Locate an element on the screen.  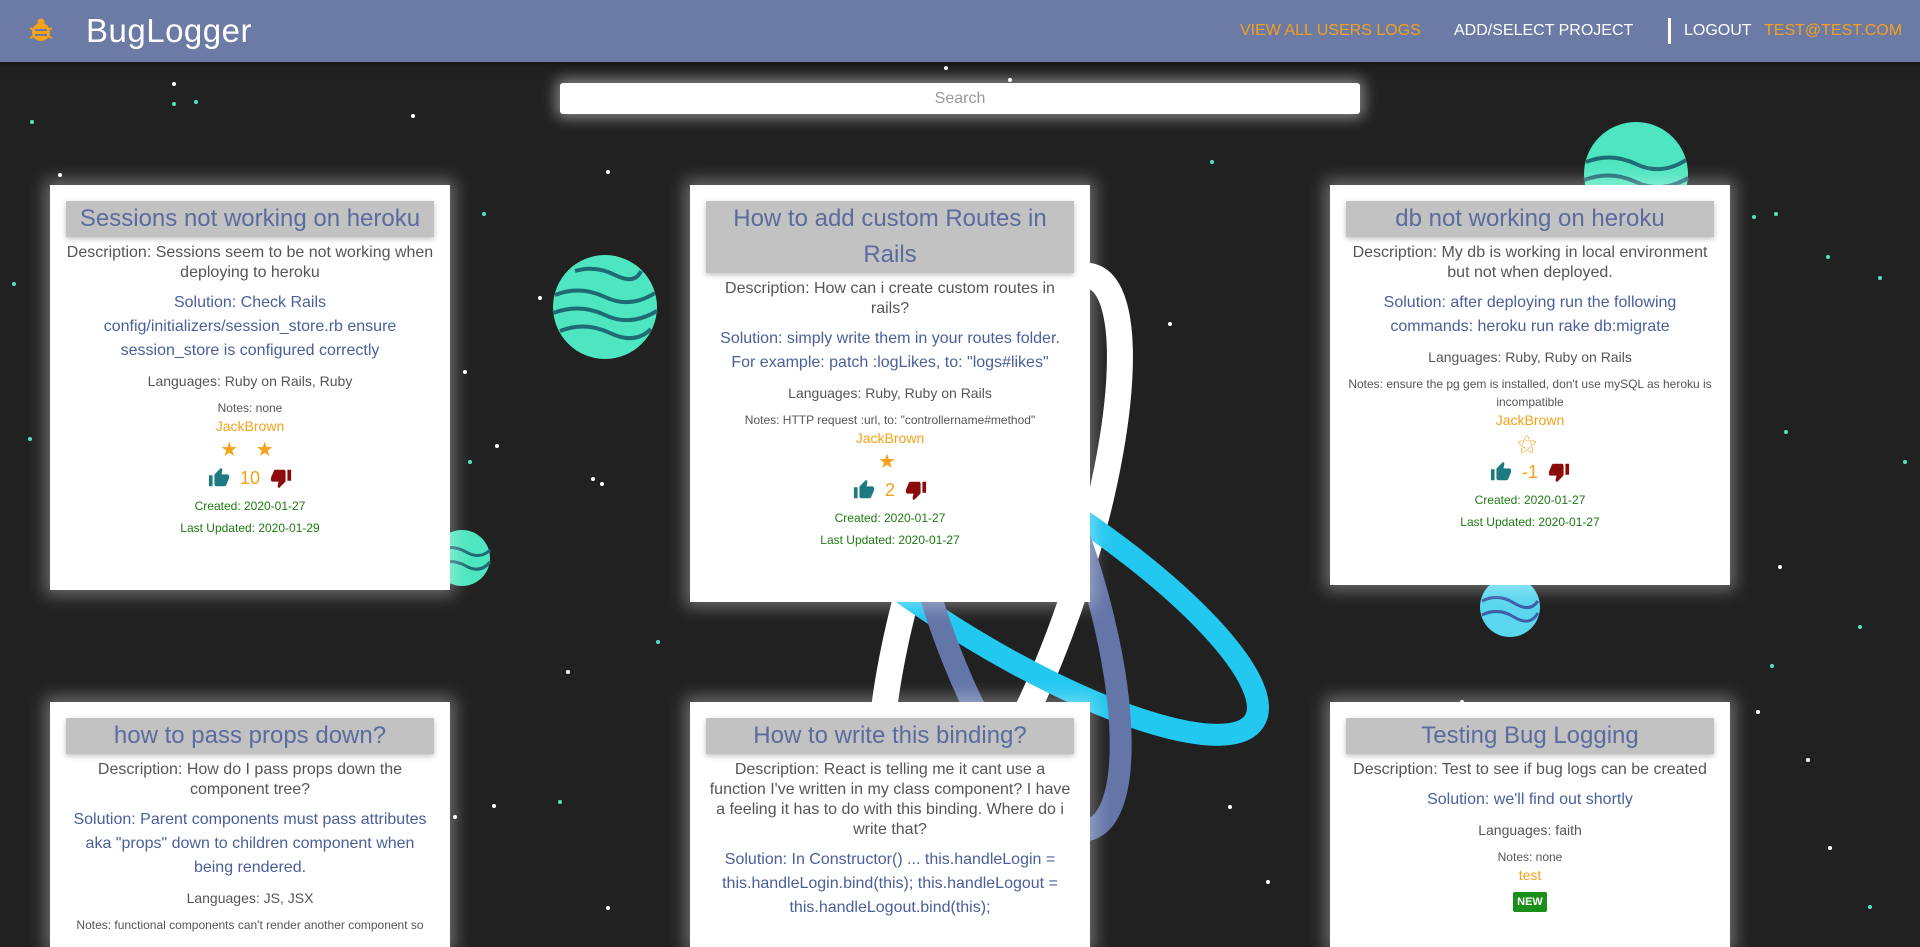
card-title: How to write this binding? is located at coordinates (890, 736).